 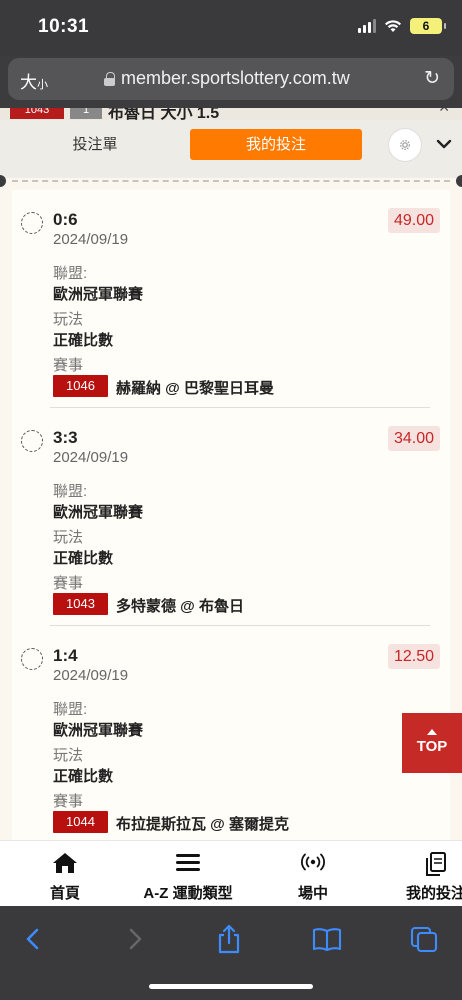 What do you see at coordinates (65, 863) in the screenshot?
I see `home-icon` at bounding box center [65, 863].